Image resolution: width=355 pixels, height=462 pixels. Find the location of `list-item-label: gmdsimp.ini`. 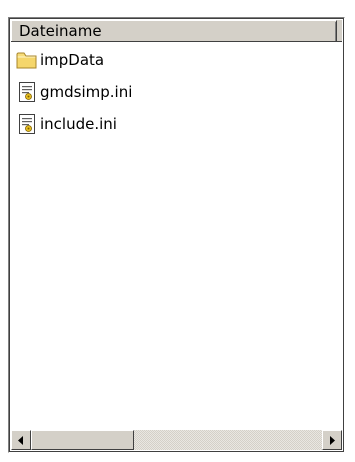

list-item-label: gmdsimp.ini is located at coordinates (86, 92).